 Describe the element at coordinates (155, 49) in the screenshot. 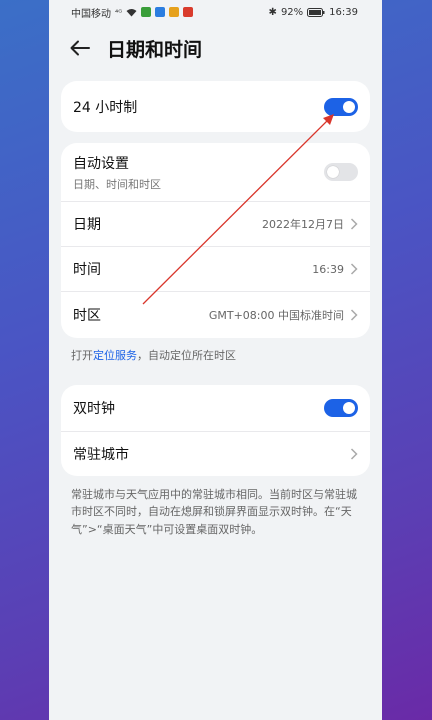

I see `page-title: 日期和时间` at that location.